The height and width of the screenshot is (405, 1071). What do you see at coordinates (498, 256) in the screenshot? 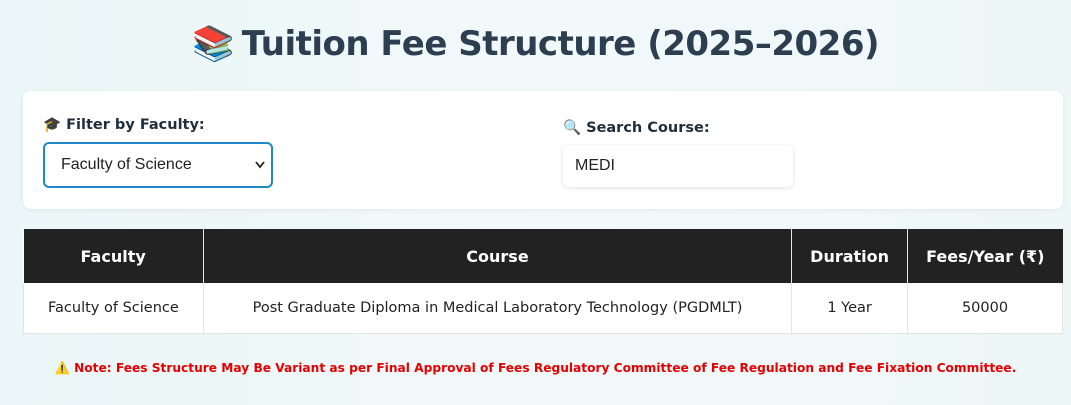
I see `column-header-course: Course` at bounding box center [498, 256].